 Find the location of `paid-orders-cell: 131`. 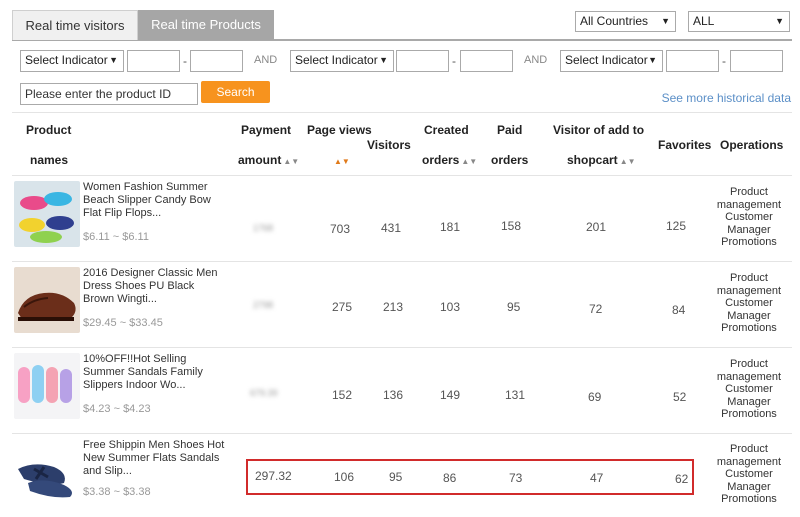

paid-orders-cell: 131 is located at coordinates (515, 395).